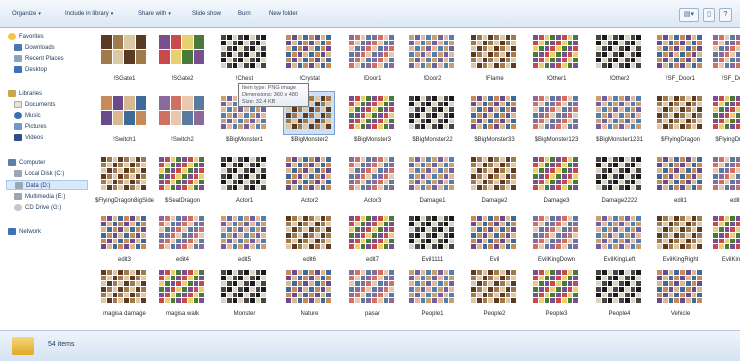 The height and width of the screenshot is (361, 740). Describe the element at coordinates (23, 346) in the screenshot. I see `folder-icon` at that location.